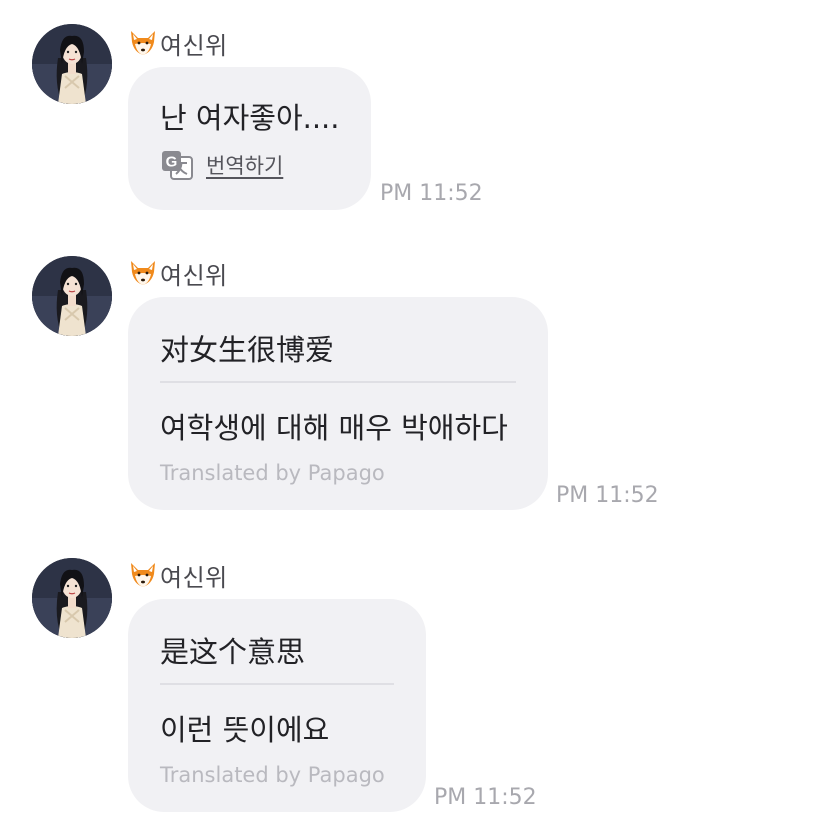 This screenshot has height=831, width=828. Describe the element at coordinates (249, 138) in the screenshot. I see `message-bubble: 난 여자좋아.... 번역하기` at that location.